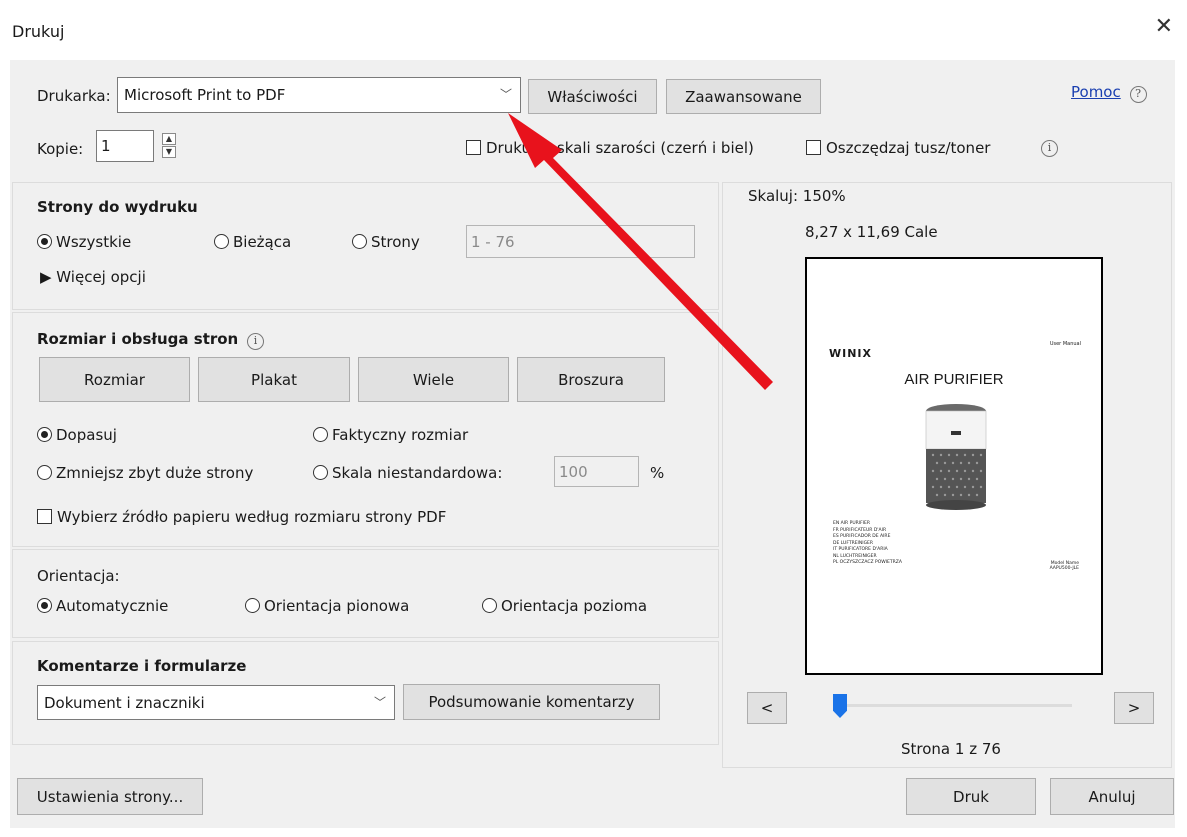  What do you see at coordinates (640, 251) in the screenshot?
I see `red-arrow-annotation` at bounding box center [640, 251].